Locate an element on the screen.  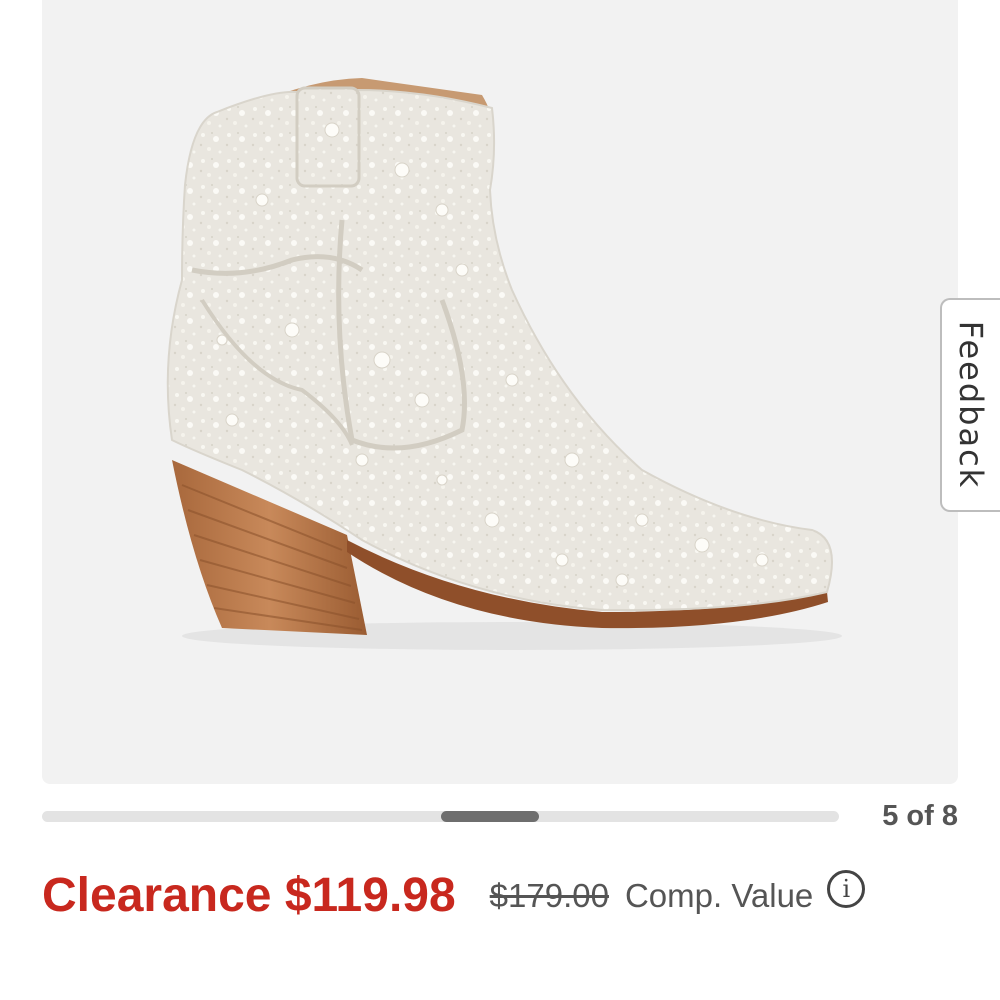
price-row: Clearance $119.98 $179.00 Comp. Value i is located at coordinates (454, 895).